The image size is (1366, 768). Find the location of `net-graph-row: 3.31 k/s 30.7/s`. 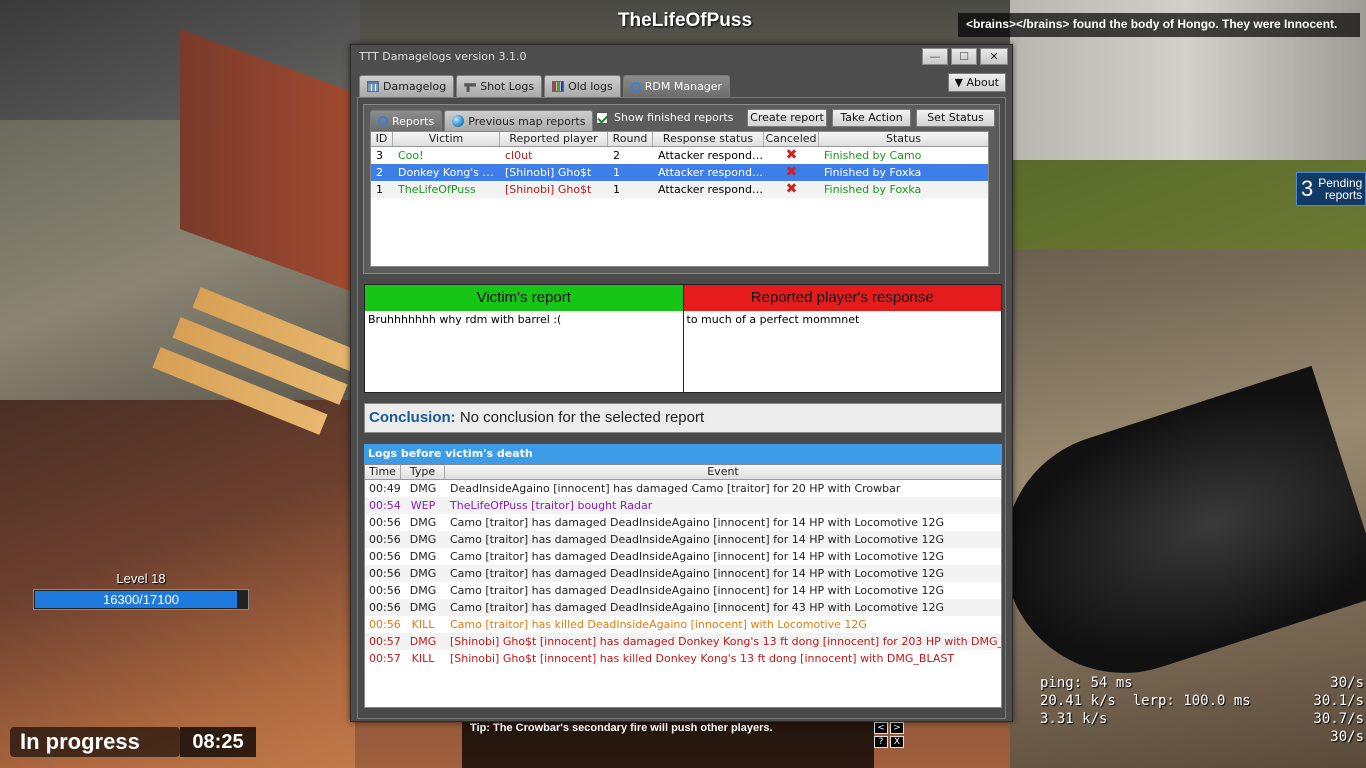

net-graph-row: 3.31 k/s 30.7/s is located at coordinates (1202, 719).